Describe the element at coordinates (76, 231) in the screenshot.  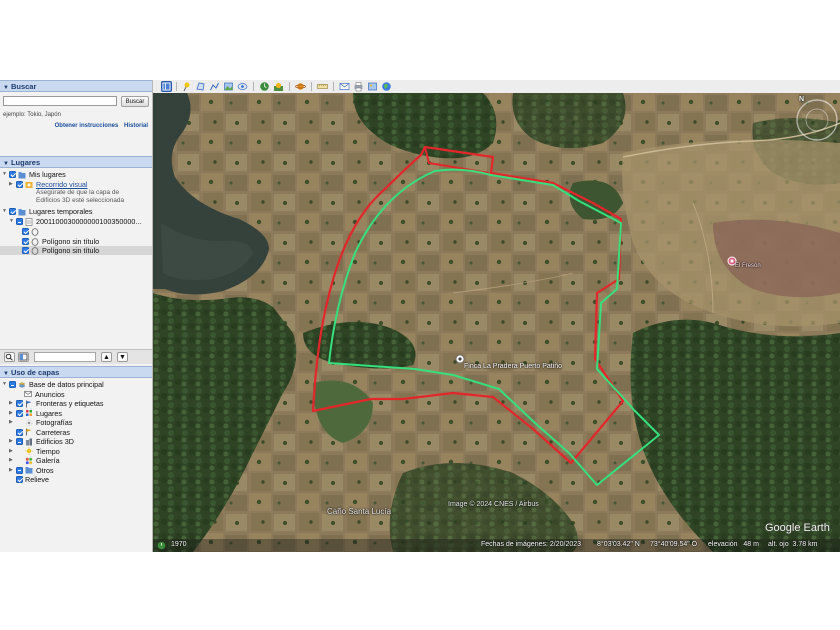
I see `tree-item-empty-polygon` at that location.